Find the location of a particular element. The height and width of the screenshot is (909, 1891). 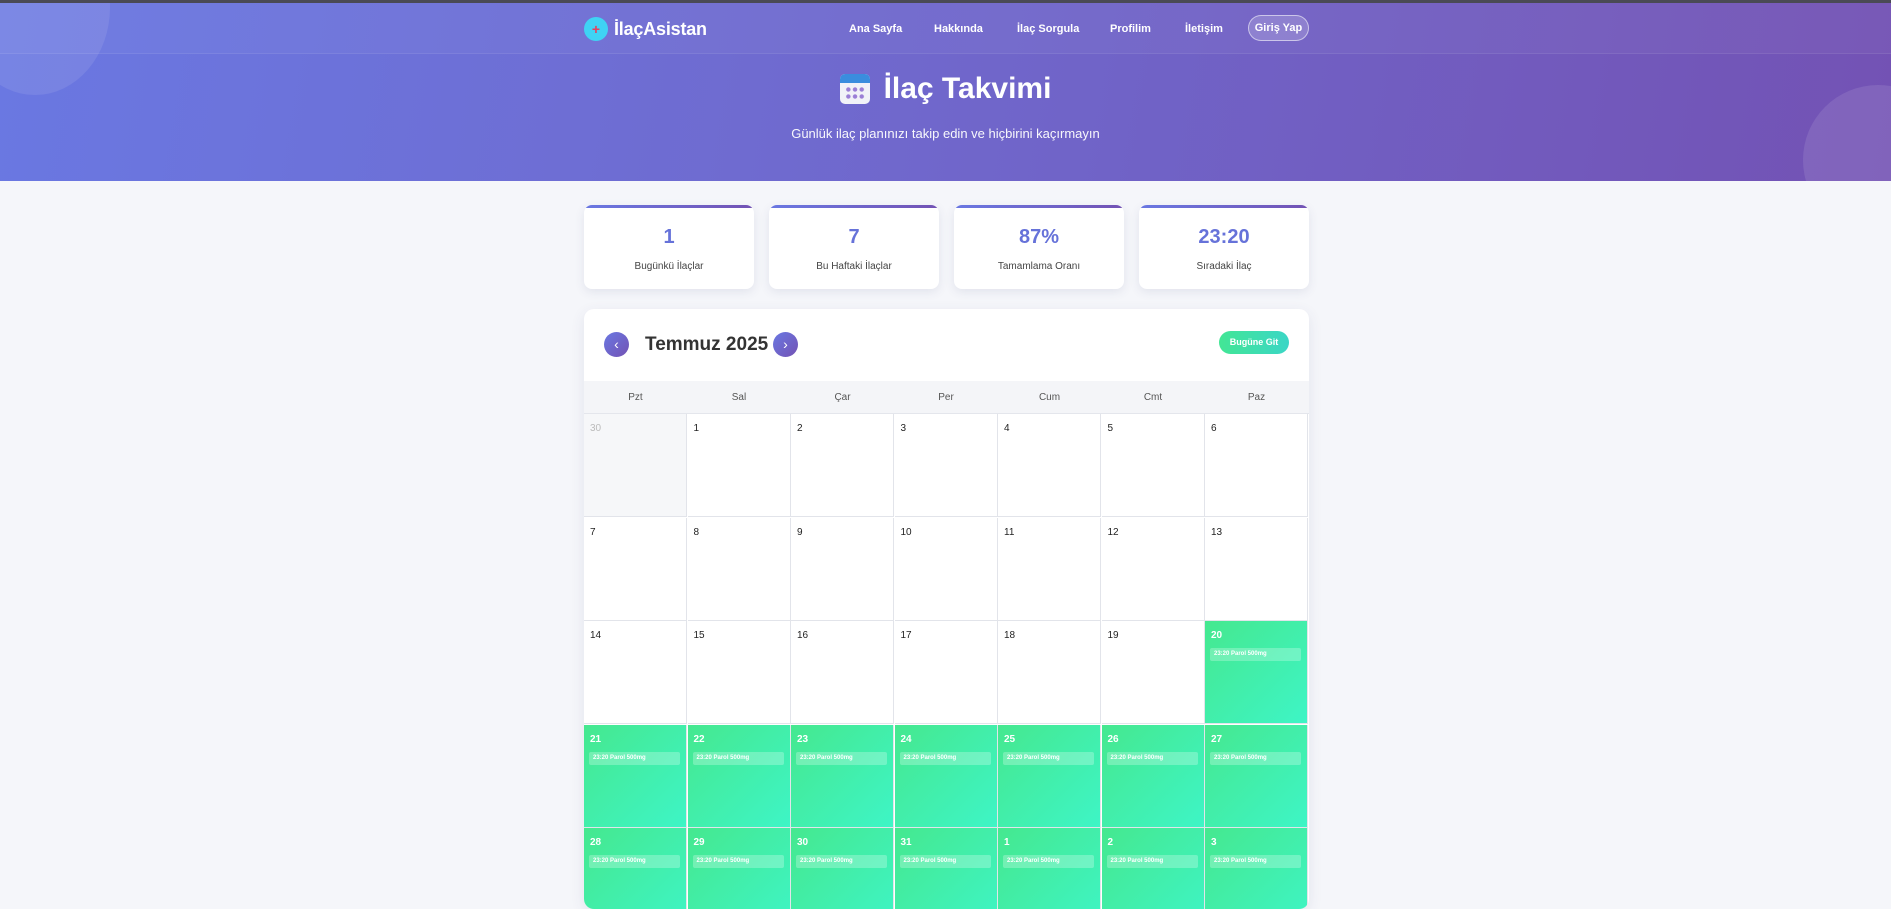

next-month-button: › is located at coordinates (785, 344).